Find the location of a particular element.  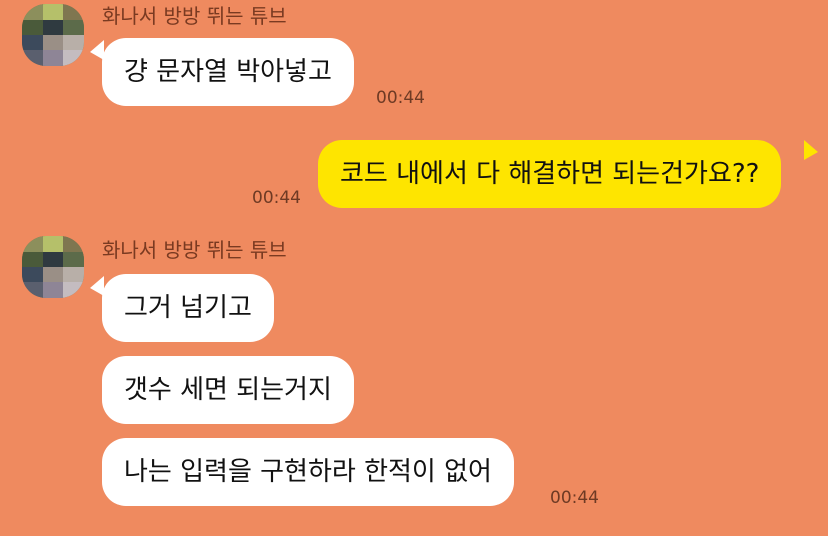

bubble-tail is located at coordinates (811, 150).